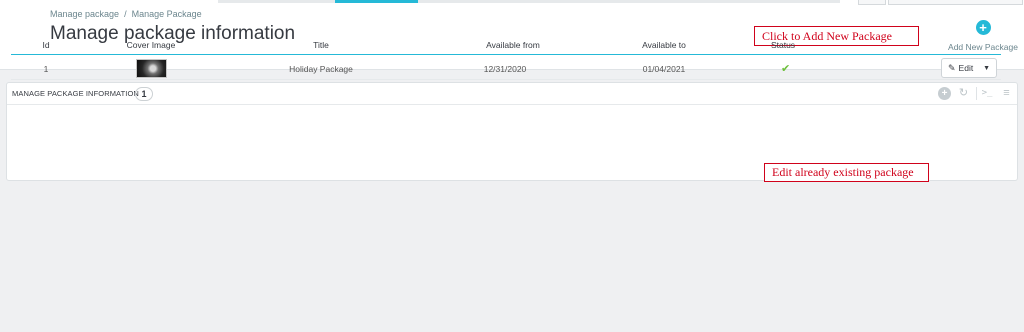 The height and width of the screenshot is (332, 1024). I want to click on annotation-edit-package: Edit already existing package, so click(846, 172).